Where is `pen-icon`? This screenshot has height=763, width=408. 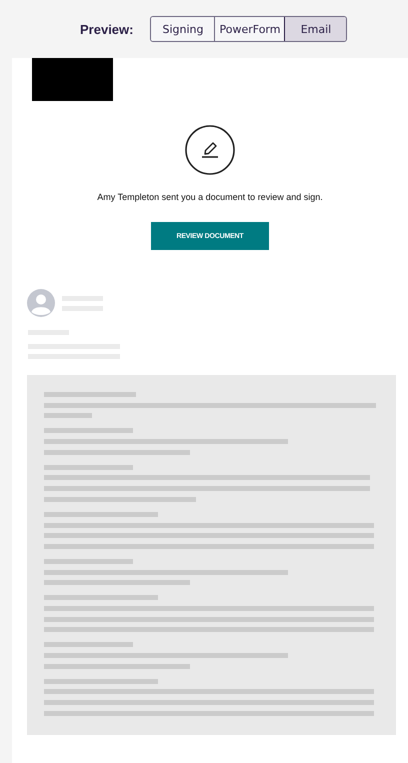 pen-icon is located at coordinates (210, 150).